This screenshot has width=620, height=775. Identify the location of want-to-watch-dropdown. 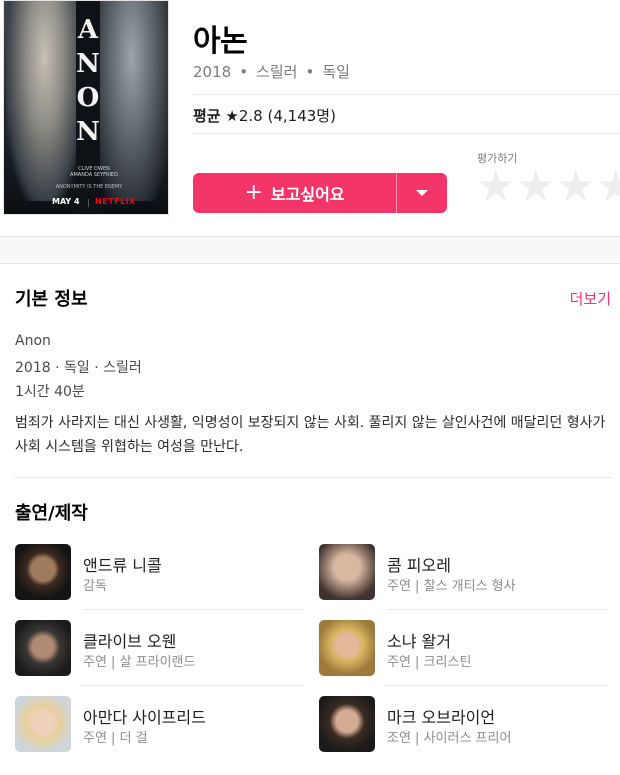
(422, 193).